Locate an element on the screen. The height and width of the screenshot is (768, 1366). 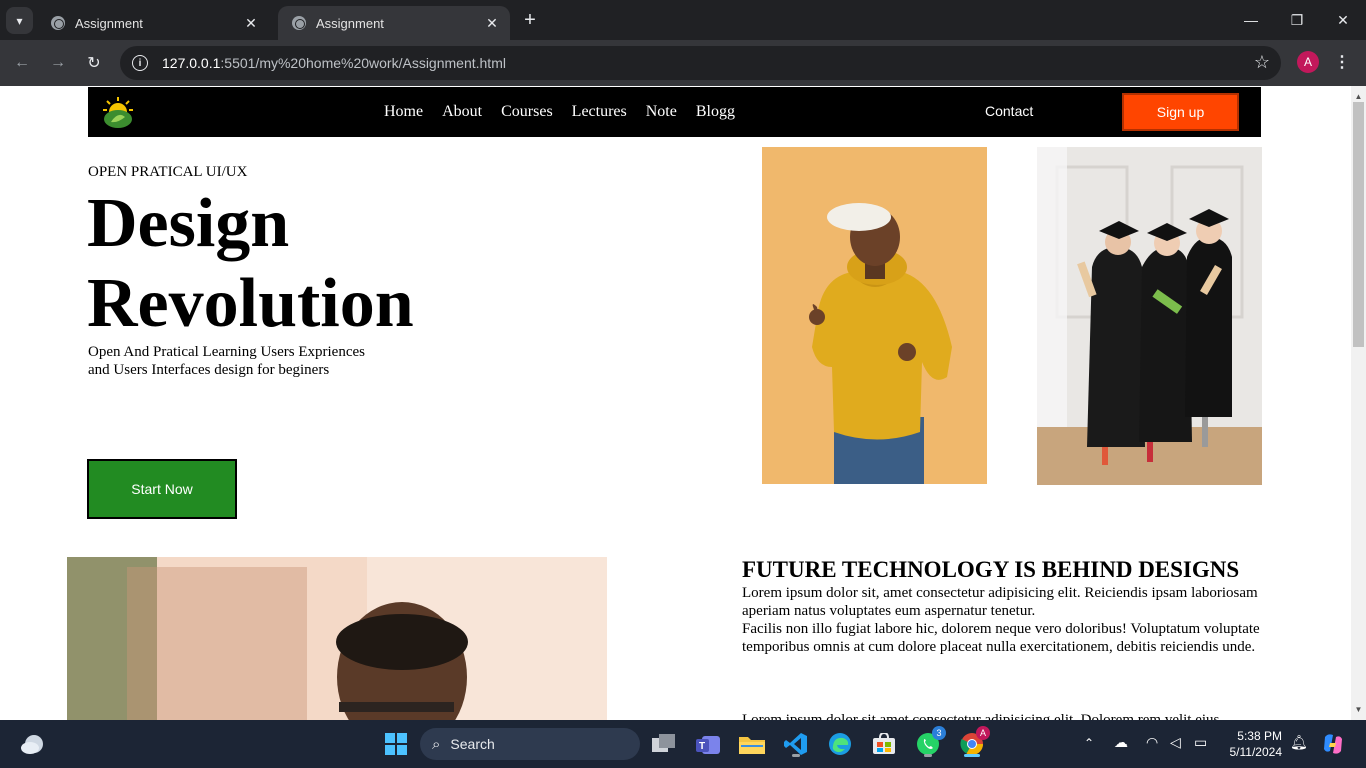
reload-button: ↻ is located at coordinates (94, 63).